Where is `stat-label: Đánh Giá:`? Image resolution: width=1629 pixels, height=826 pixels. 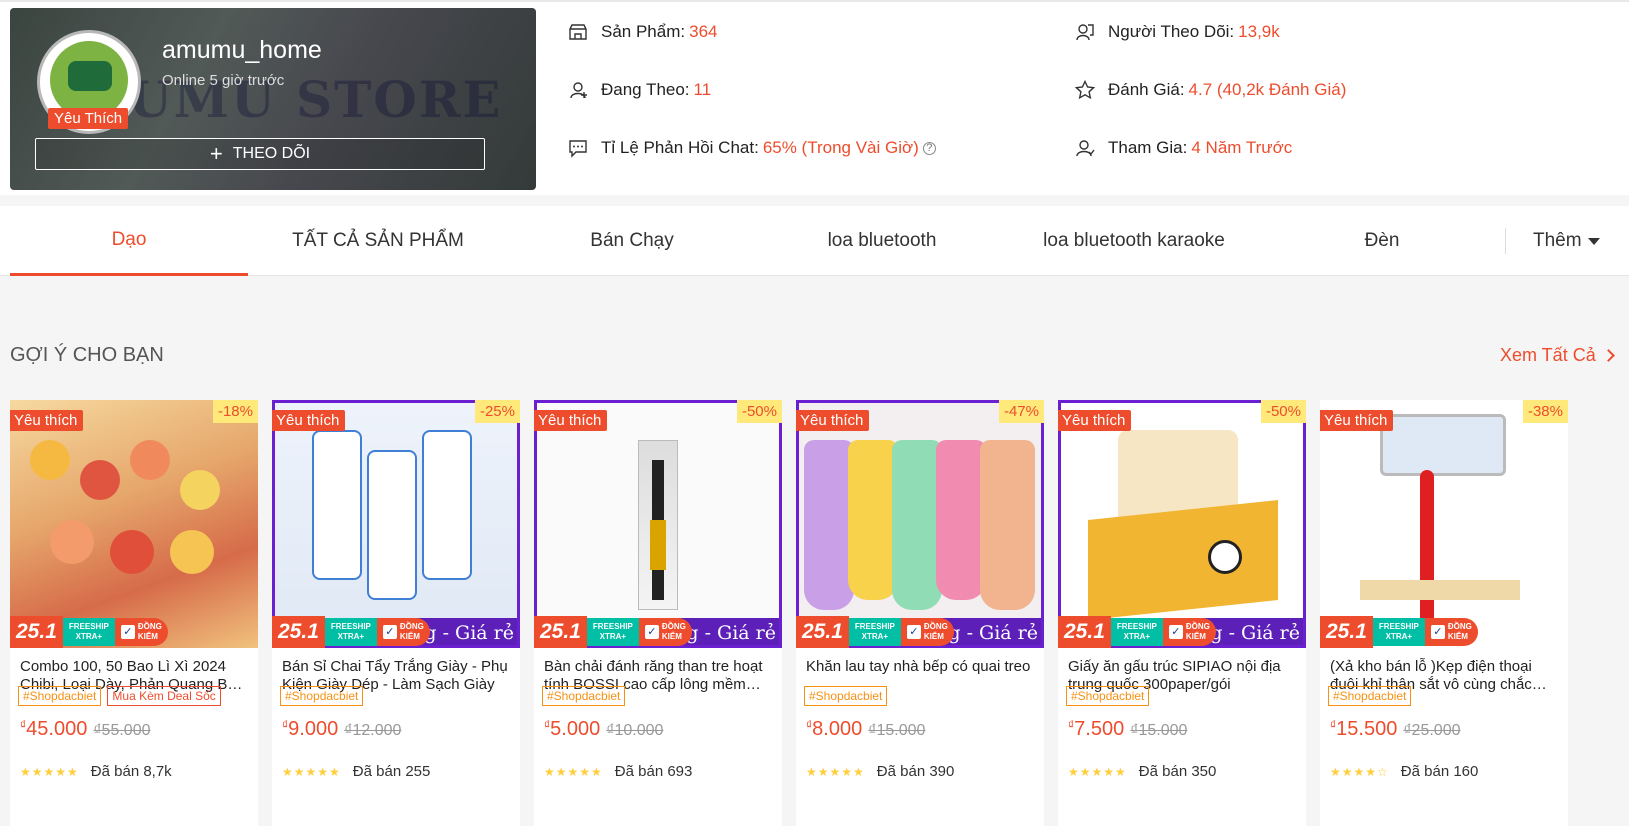 stat-label: Đánh Giá: is located at coordinates (1146, 89).